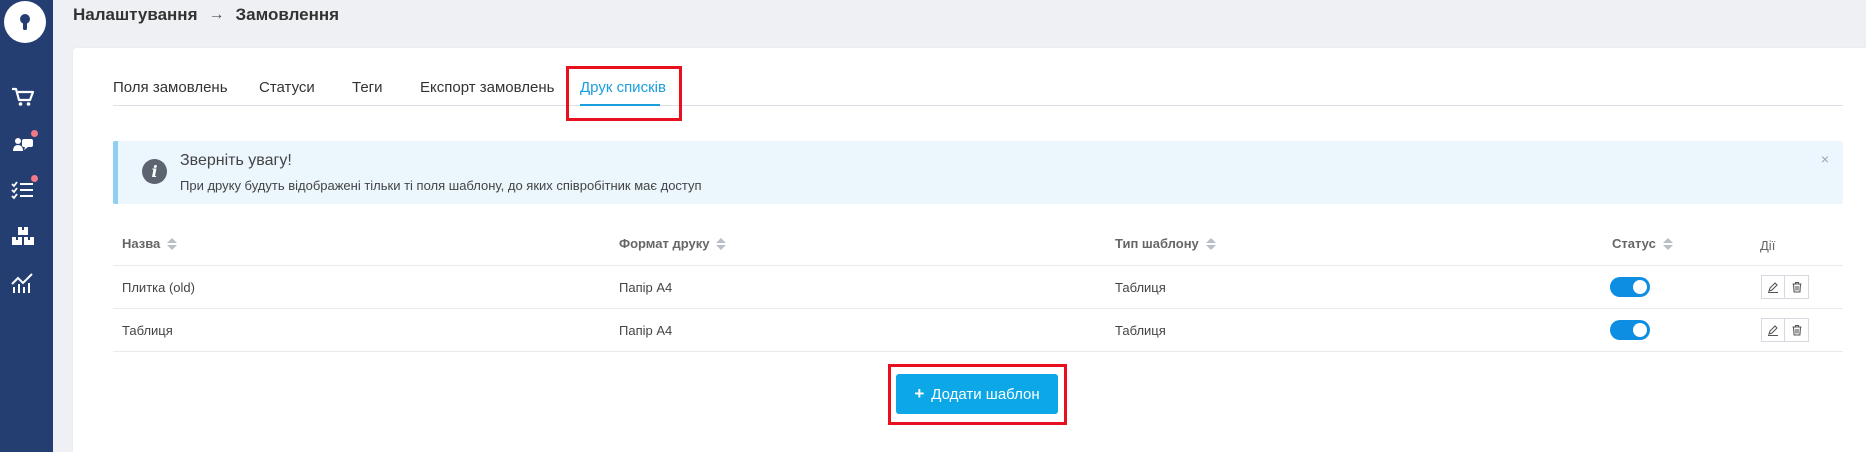 The height and width of the screenshot is (452, 1866). What do you see at coordinates (978, 330) in the screenshot?
I see `table-row: Таблиця Папір А4 Таблиця` at bounding box center [978, 330].